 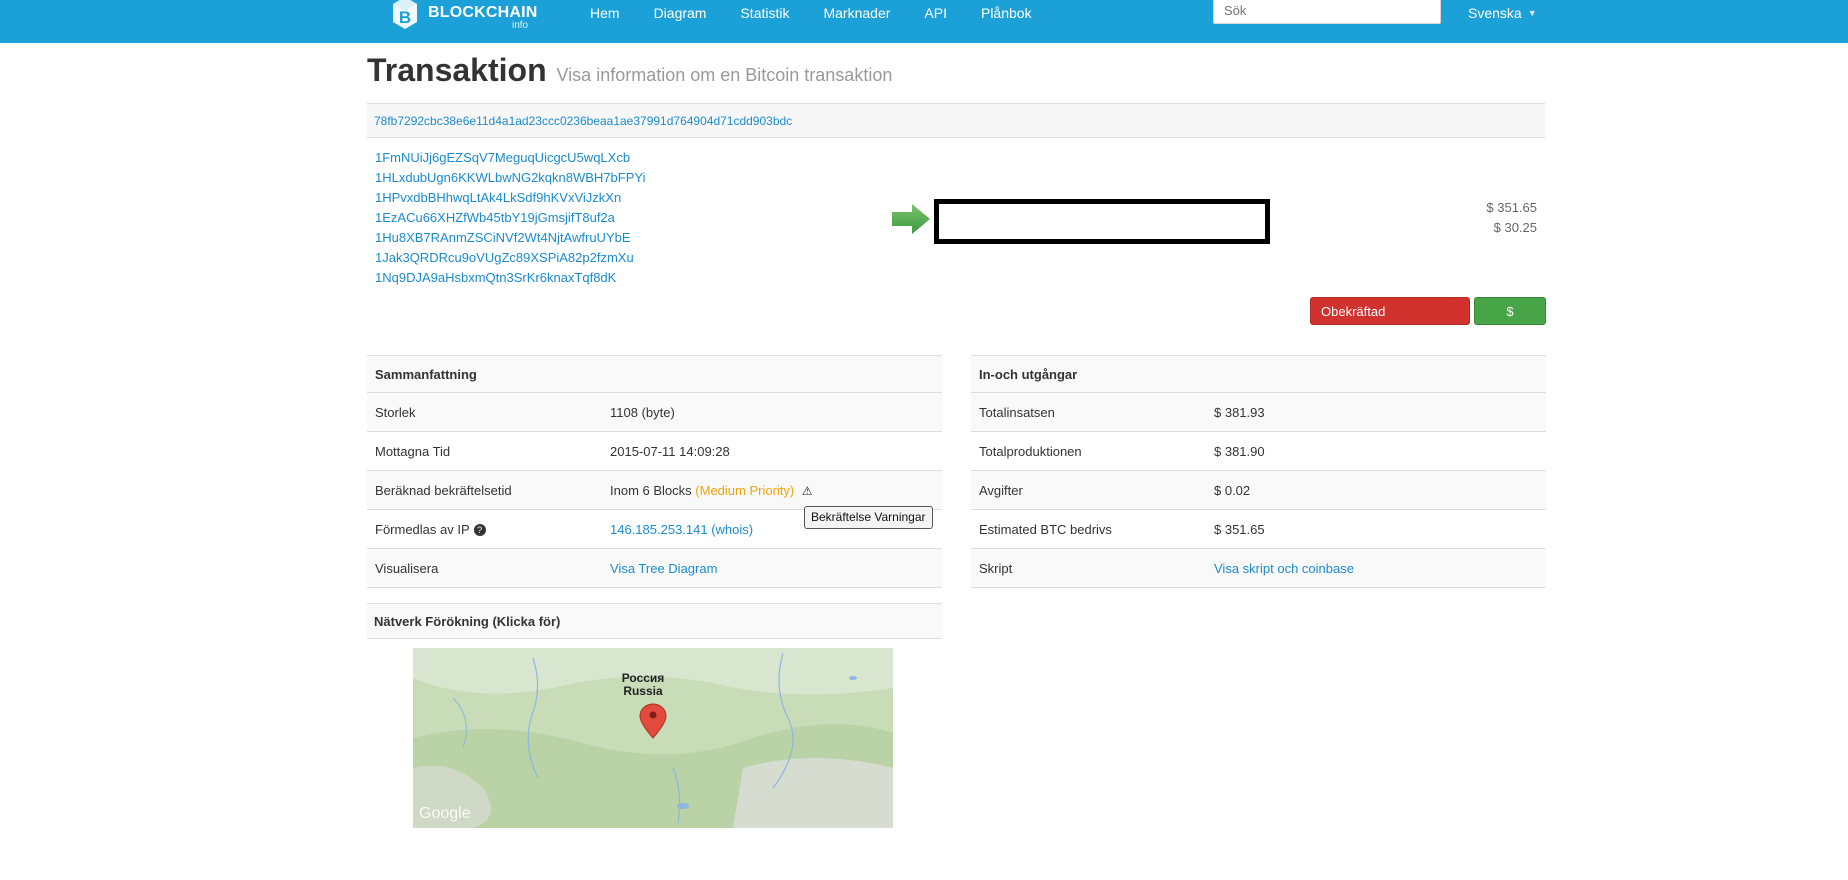 What do you see at coordinates (510, 180) in the screenshot?
I see `input-address: 1HLxdubUgn6KKWLbwNG2kqkn8WBH7bFPYi` at bounding box center [510, 180].